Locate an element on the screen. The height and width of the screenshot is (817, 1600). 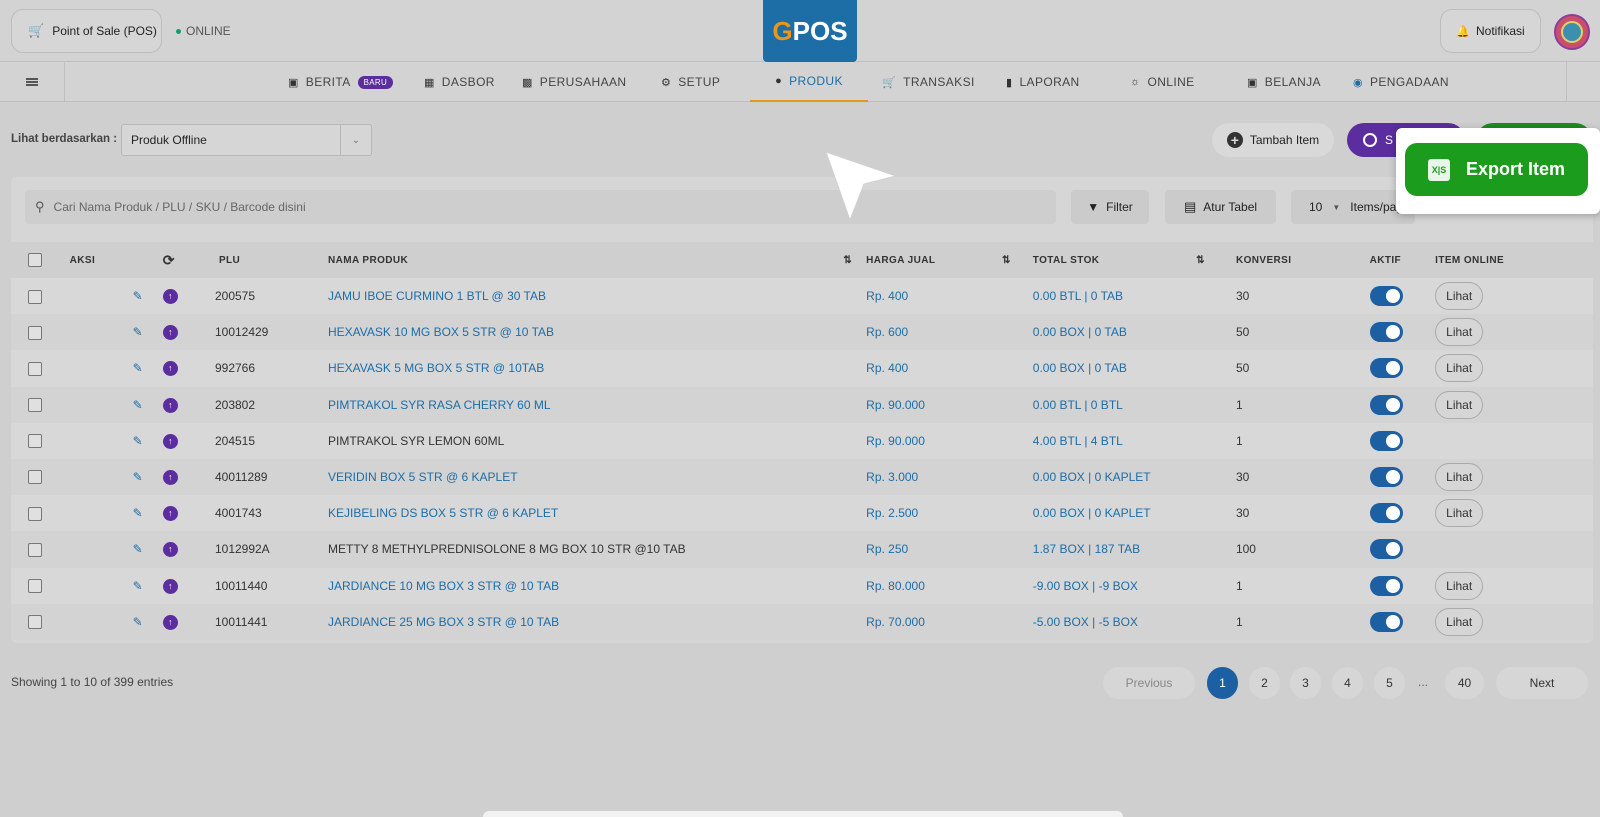
add-item-button: + Tambah Item is located at coordinates (1273, 140).